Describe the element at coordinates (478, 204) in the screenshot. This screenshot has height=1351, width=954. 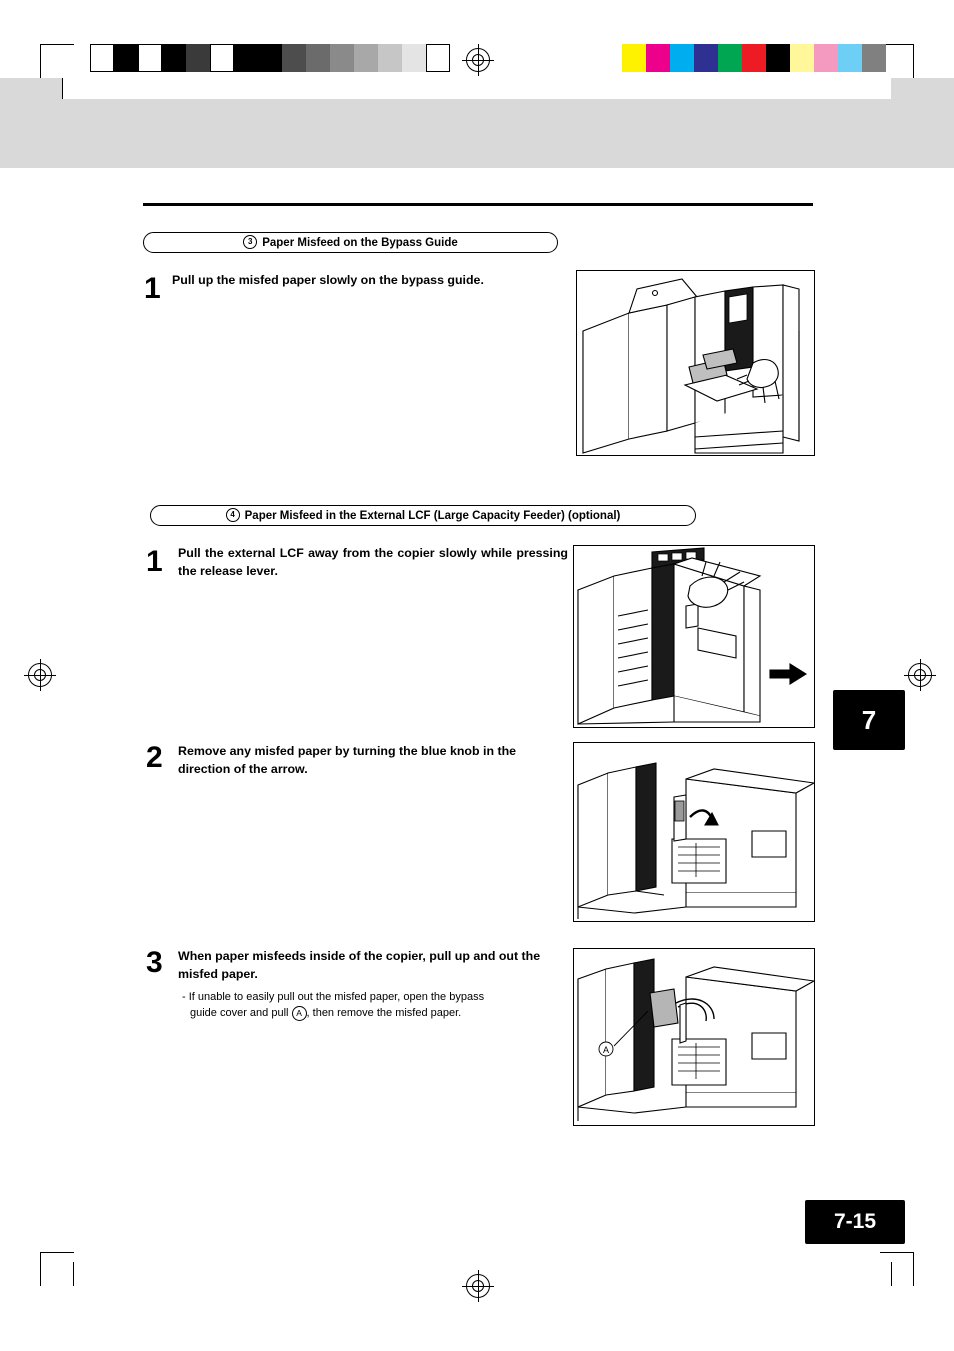
I see `section-divider-rule` at that location.